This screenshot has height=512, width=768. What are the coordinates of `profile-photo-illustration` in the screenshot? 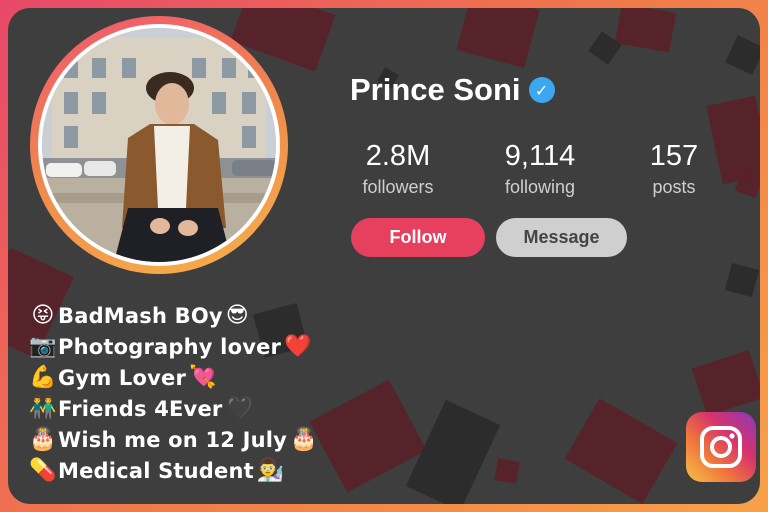 It's located at (159, 145).